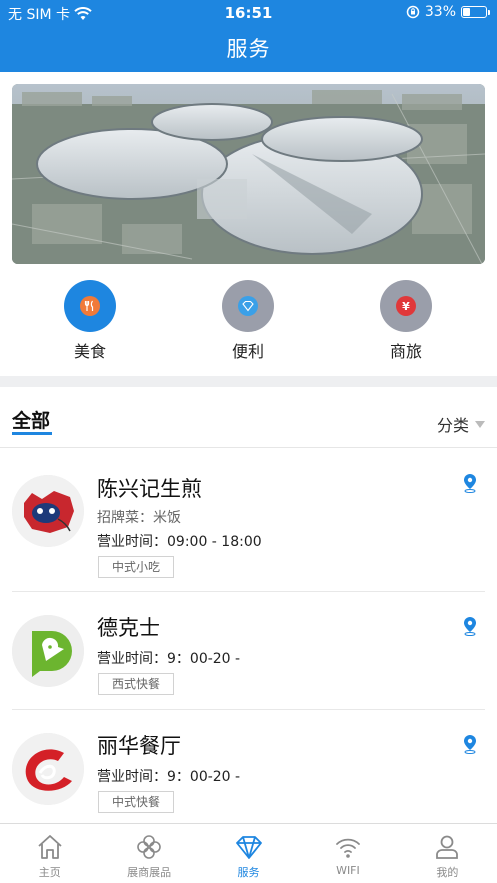  What do you see at coordinates (480, 424) in the screenshot?
I see `chevron-down-icon` at bounding box center [480, 424].